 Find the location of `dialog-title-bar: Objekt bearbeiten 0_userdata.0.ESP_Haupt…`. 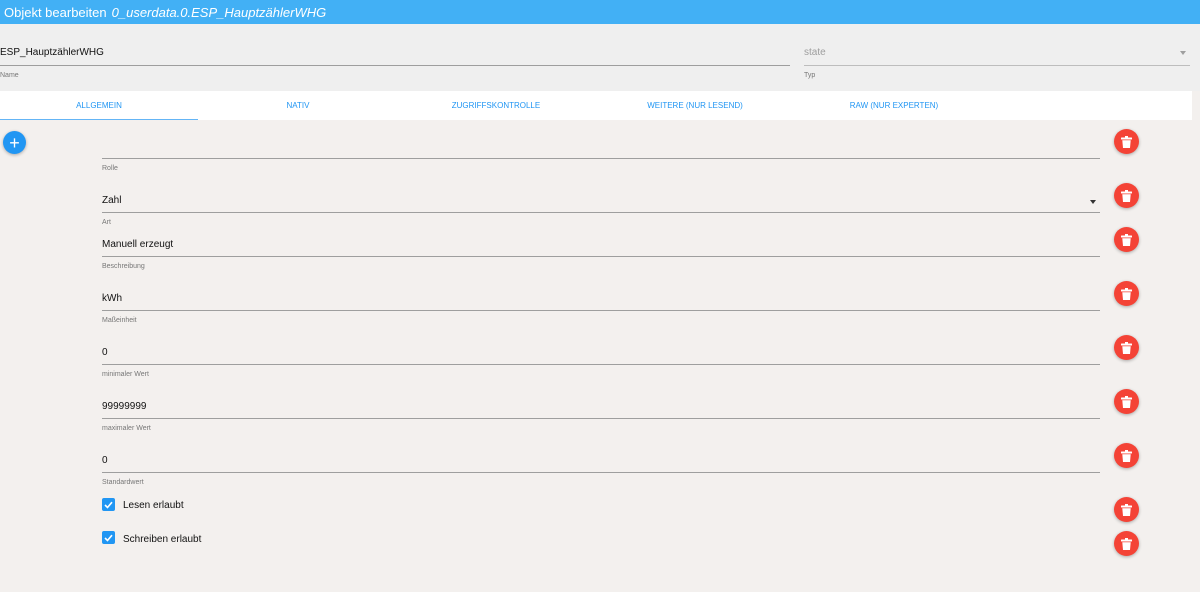

dialog-title-bar: Objekt bearbeiten 0_userdata.0.ESP_Haupt… is located at coordinates (600, 12).